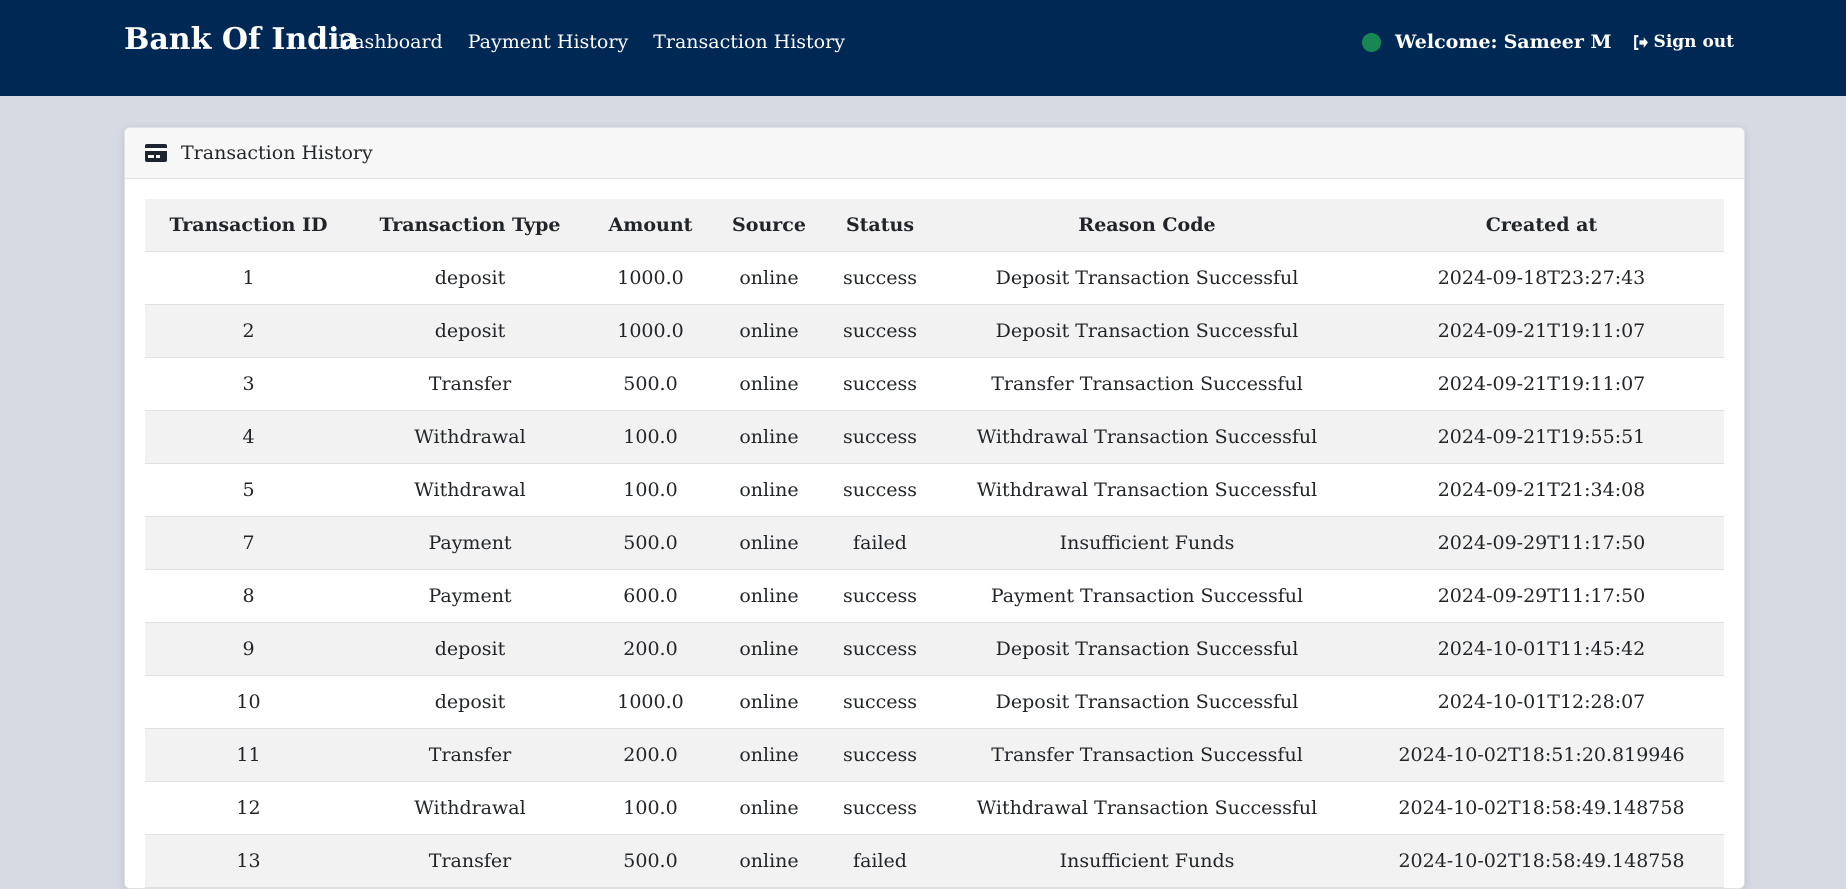 The height and width of the screenshot is (889, 1846). I want to click on transaction-id-cell: 3, so click(248, 384).